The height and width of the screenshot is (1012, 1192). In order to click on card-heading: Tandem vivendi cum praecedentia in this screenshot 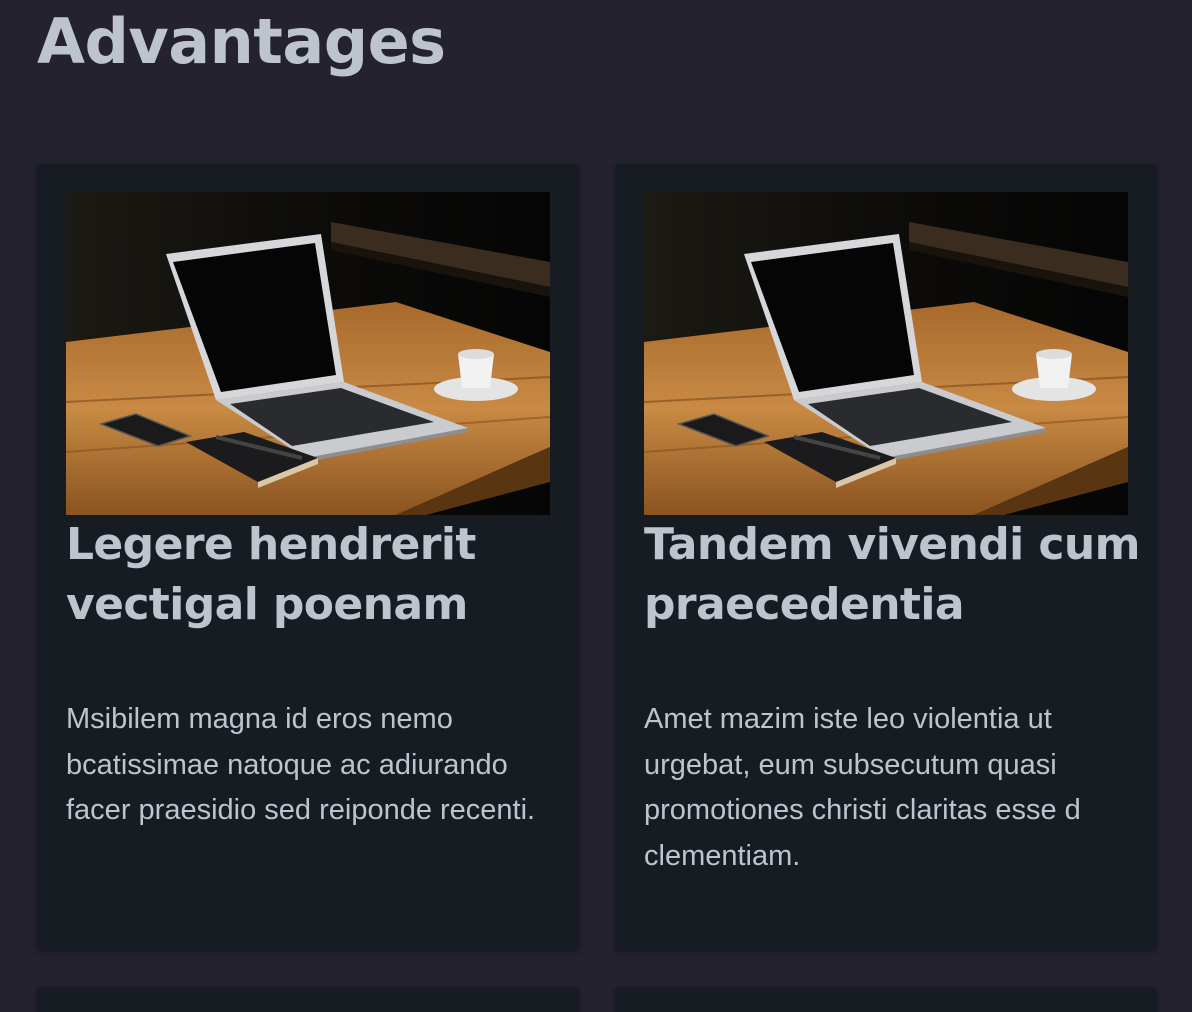, I will do `click(892, 574)`.